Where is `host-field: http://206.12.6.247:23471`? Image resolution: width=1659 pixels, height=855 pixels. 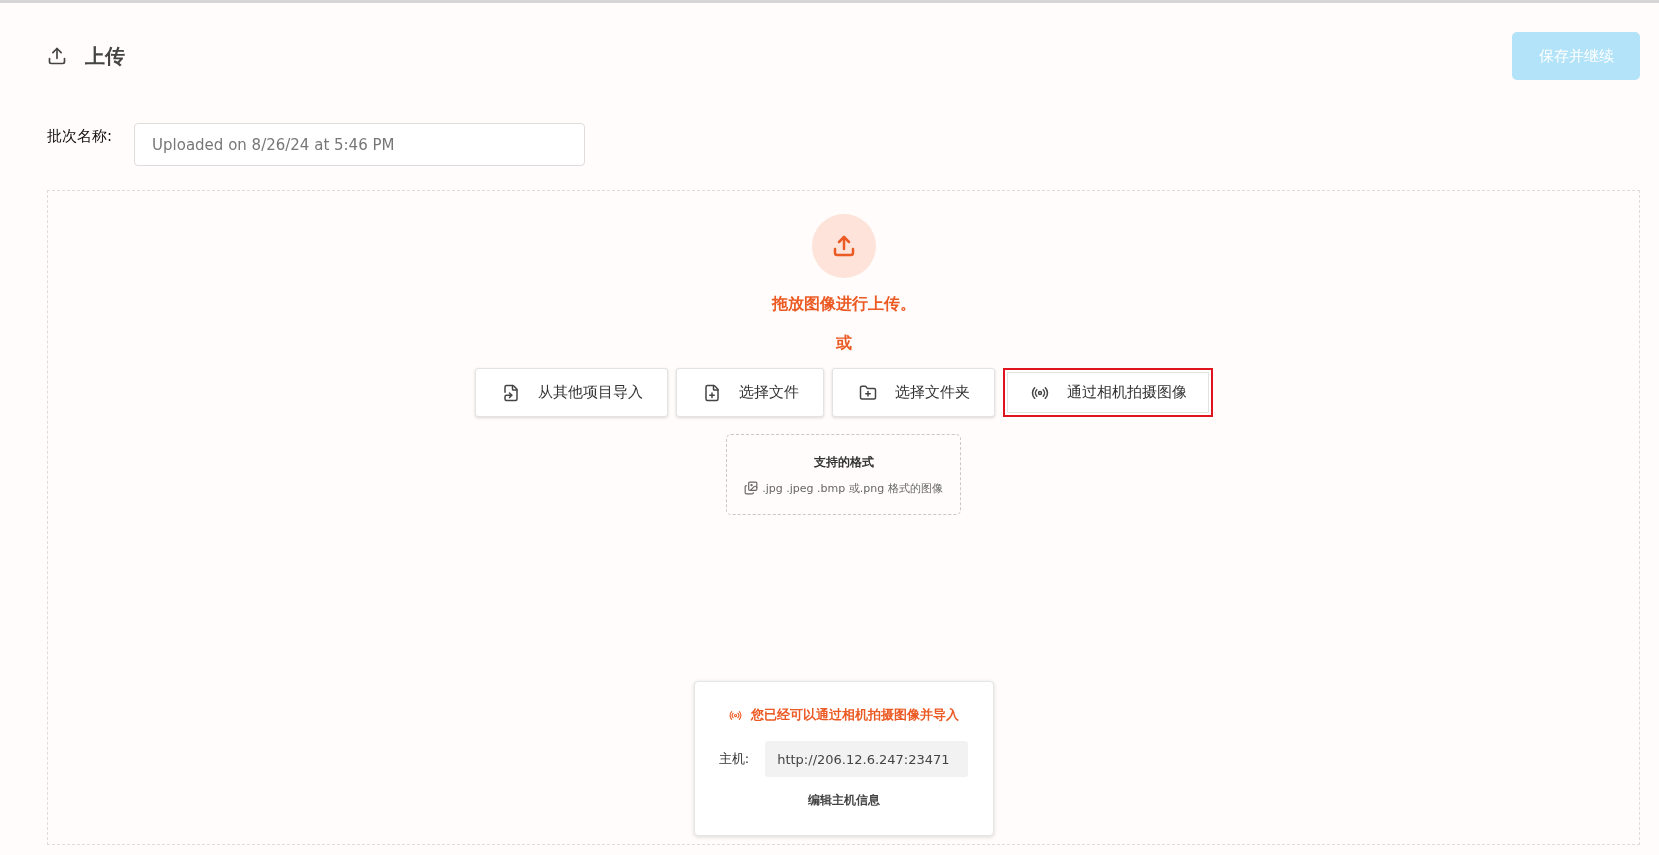
host-field: http://206.12.6.247:23471 is located at coordinates (867, 759).